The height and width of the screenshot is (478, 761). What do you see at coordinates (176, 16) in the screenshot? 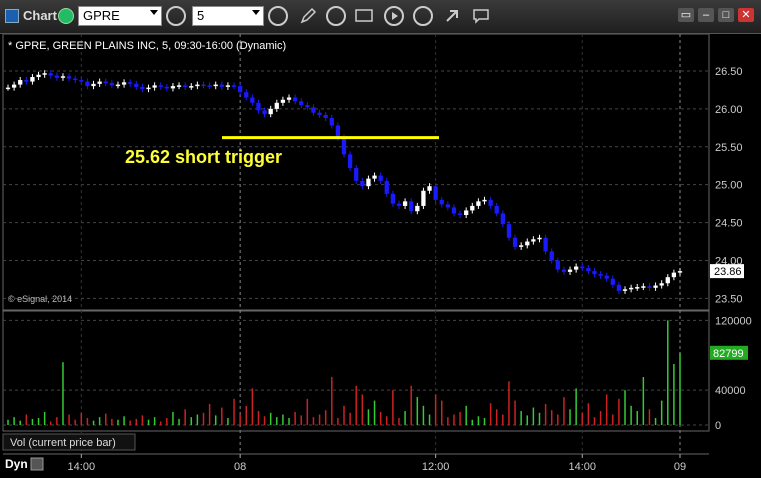
I see `settings-gear-icon` at bounding box center [176, 16].